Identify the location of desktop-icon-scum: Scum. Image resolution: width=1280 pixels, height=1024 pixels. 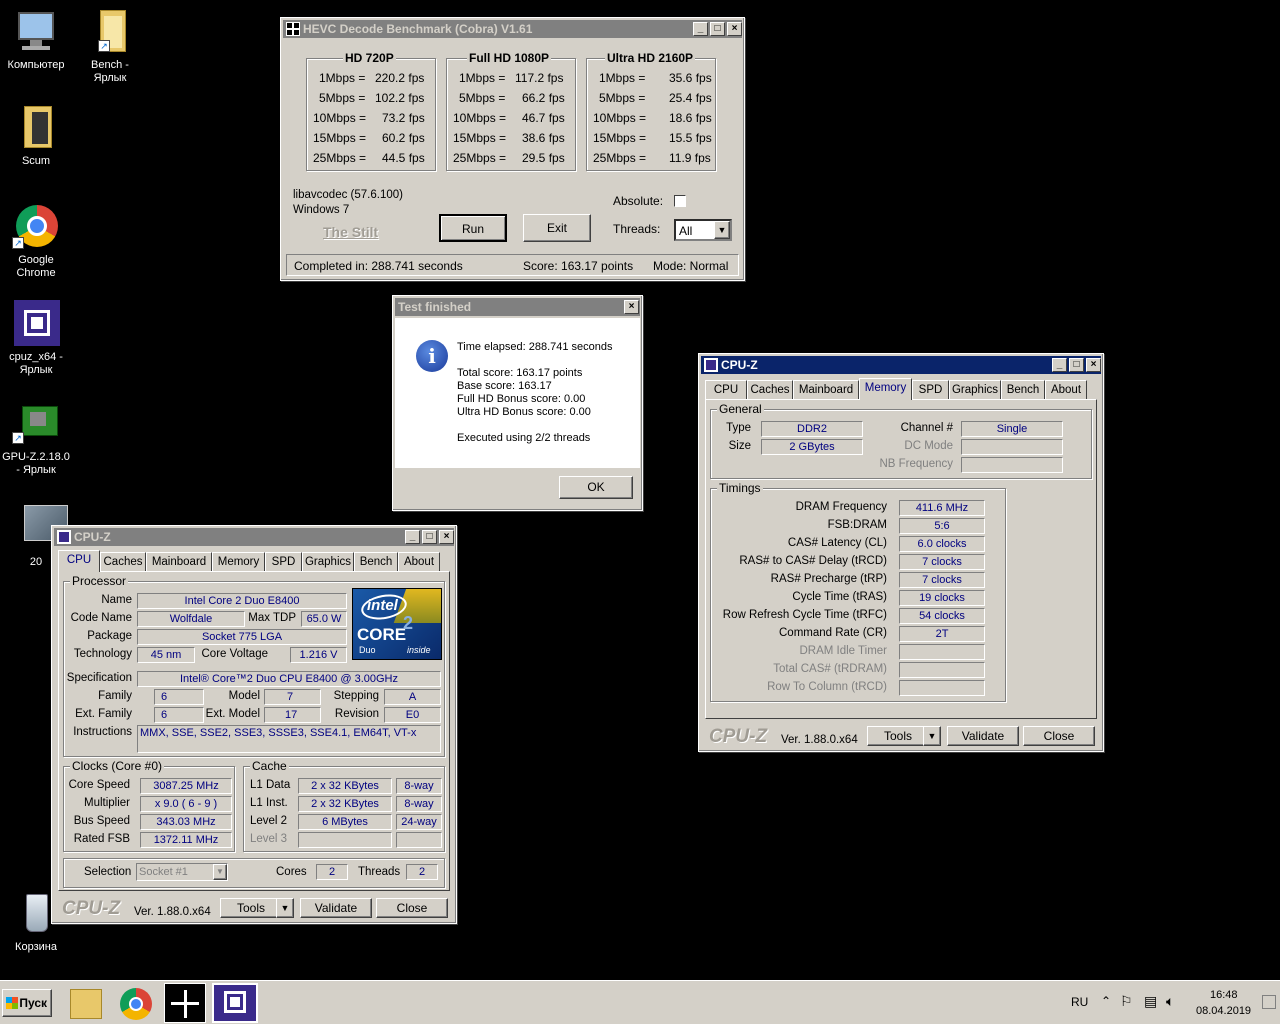
(36, 136).